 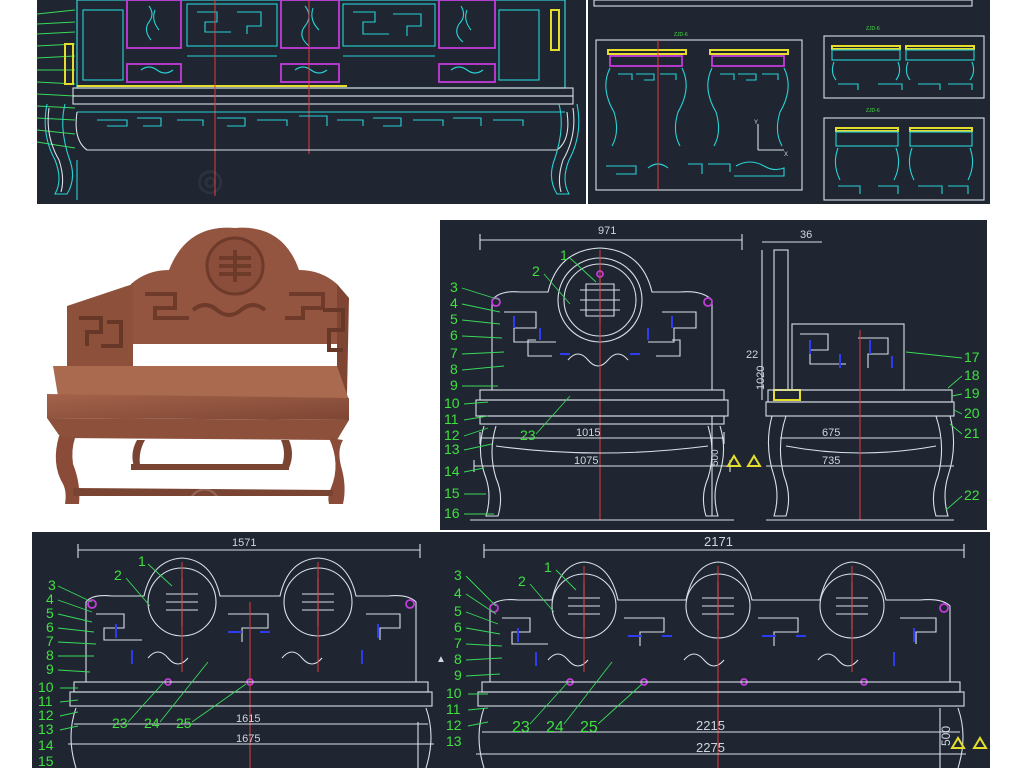 I want to click on tcallout-9: 9, so click(x=458, y=675).